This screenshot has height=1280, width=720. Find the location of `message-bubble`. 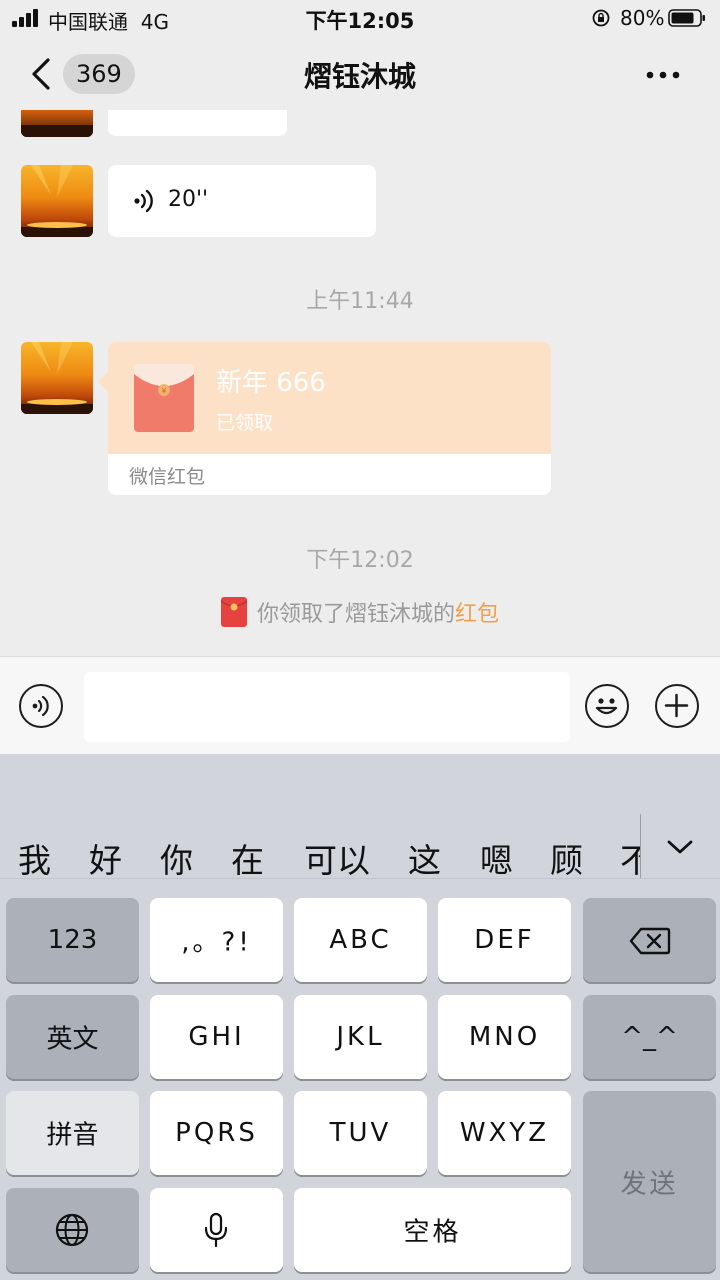

message-bubble is located at coordinates (197, 123).